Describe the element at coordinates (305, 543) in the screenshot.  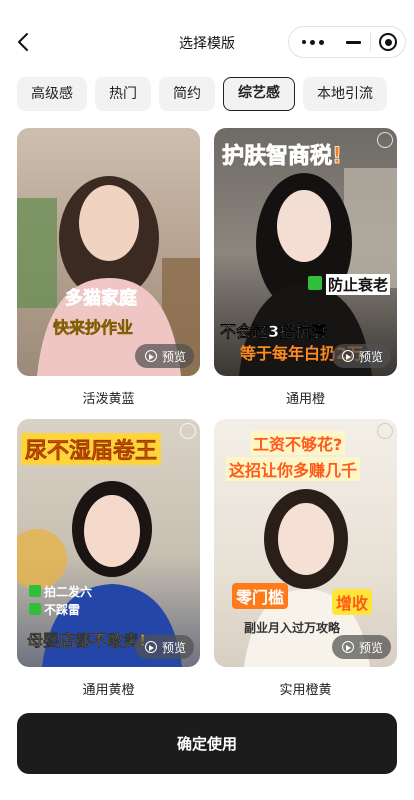
I see `template-thumbnail: 工资不够花? 这招让你多赚几千 零门槛 增收 副业月入过万攻略 预览` at that location.